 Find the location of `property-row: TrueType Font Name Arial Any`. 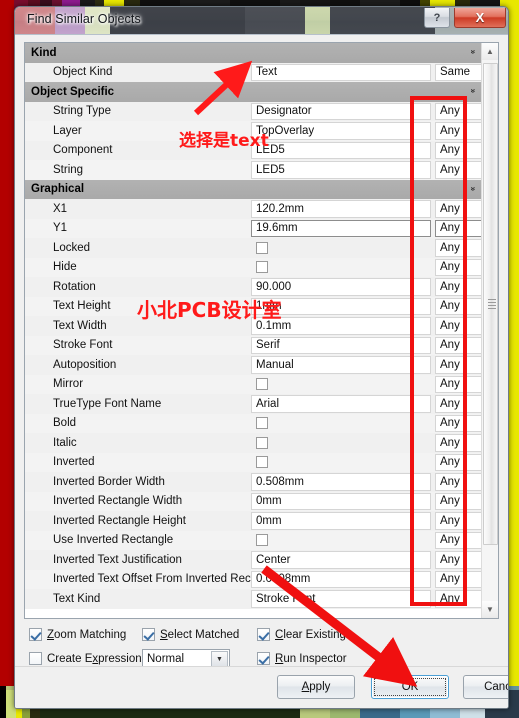

property-row: TrueType Font Name Arial Any is located at coordinates (253, 404).